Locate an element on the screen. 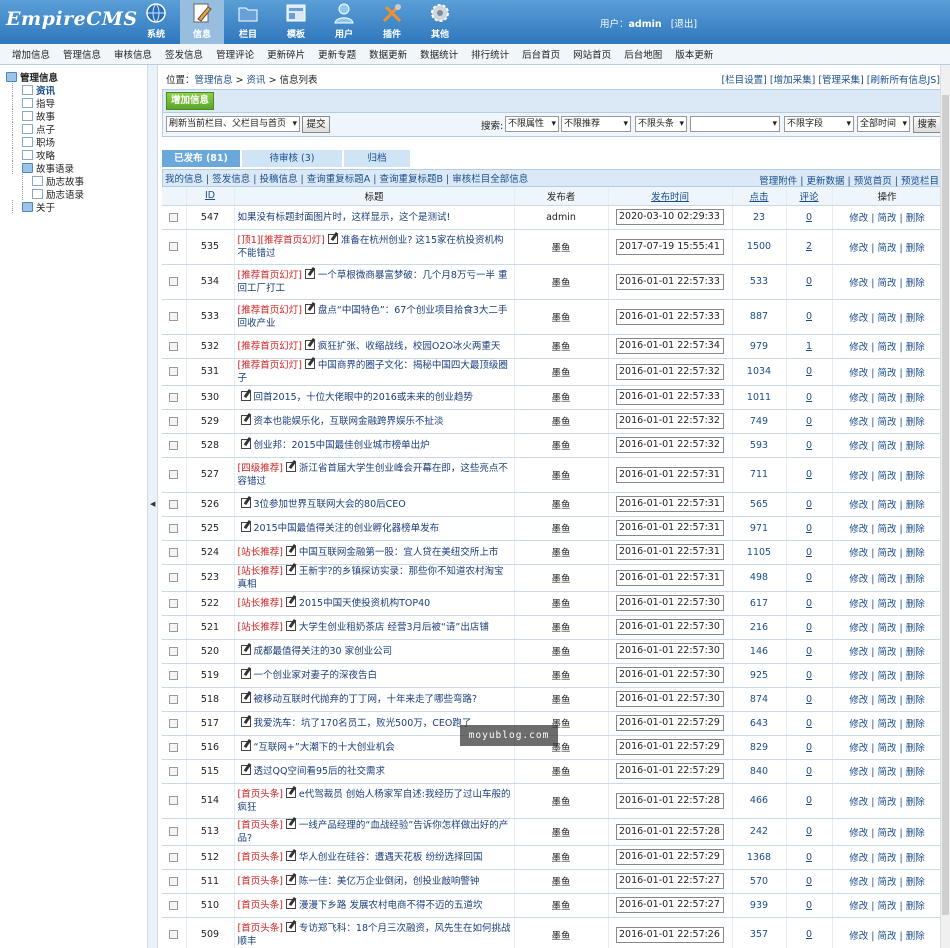  submenu-item: 排行统计 is located at coordinates (490, 54).